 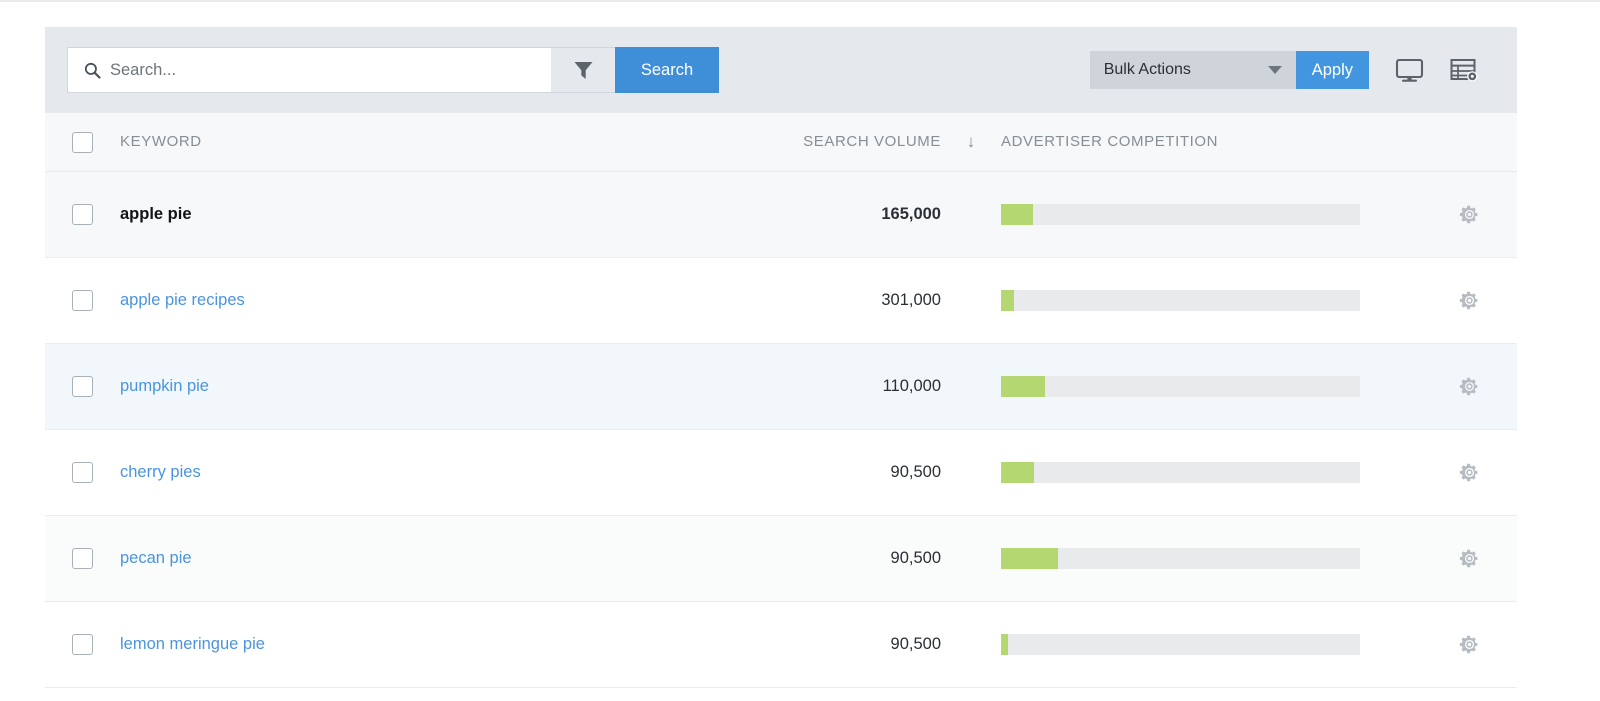 What do you see at coordinates (330, 386) in the screenshot?
I see `keyword-cell: pumpkin pie` at bounding box center [330, 386].